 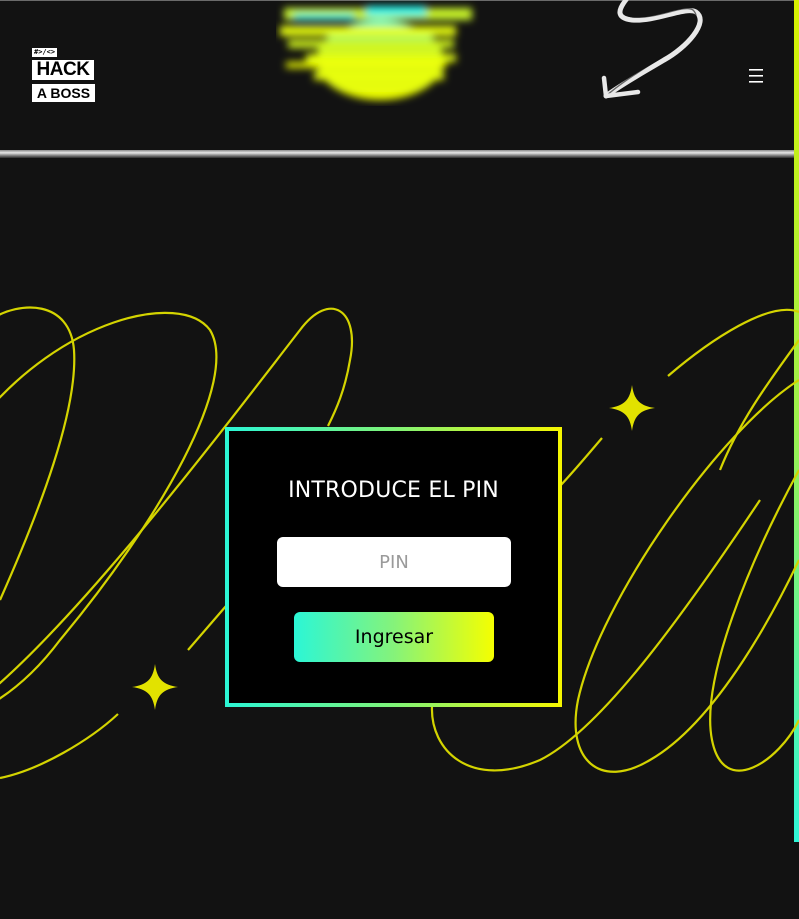 I want to click on logo-code-tag: #>/<>, so click(x=45, y=52).